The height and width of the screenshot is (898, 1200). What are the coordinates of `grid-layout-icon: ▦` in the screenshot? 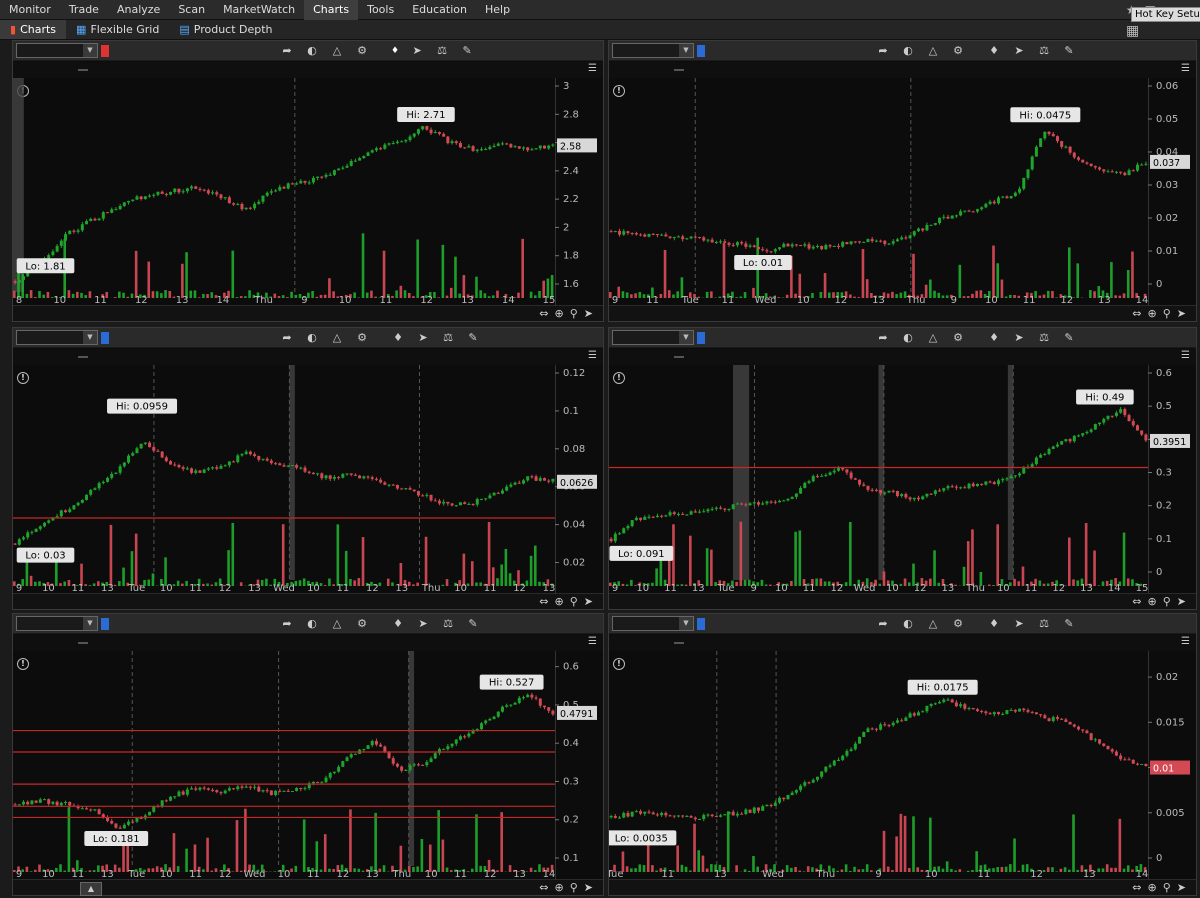 It's located at (1132, 31).